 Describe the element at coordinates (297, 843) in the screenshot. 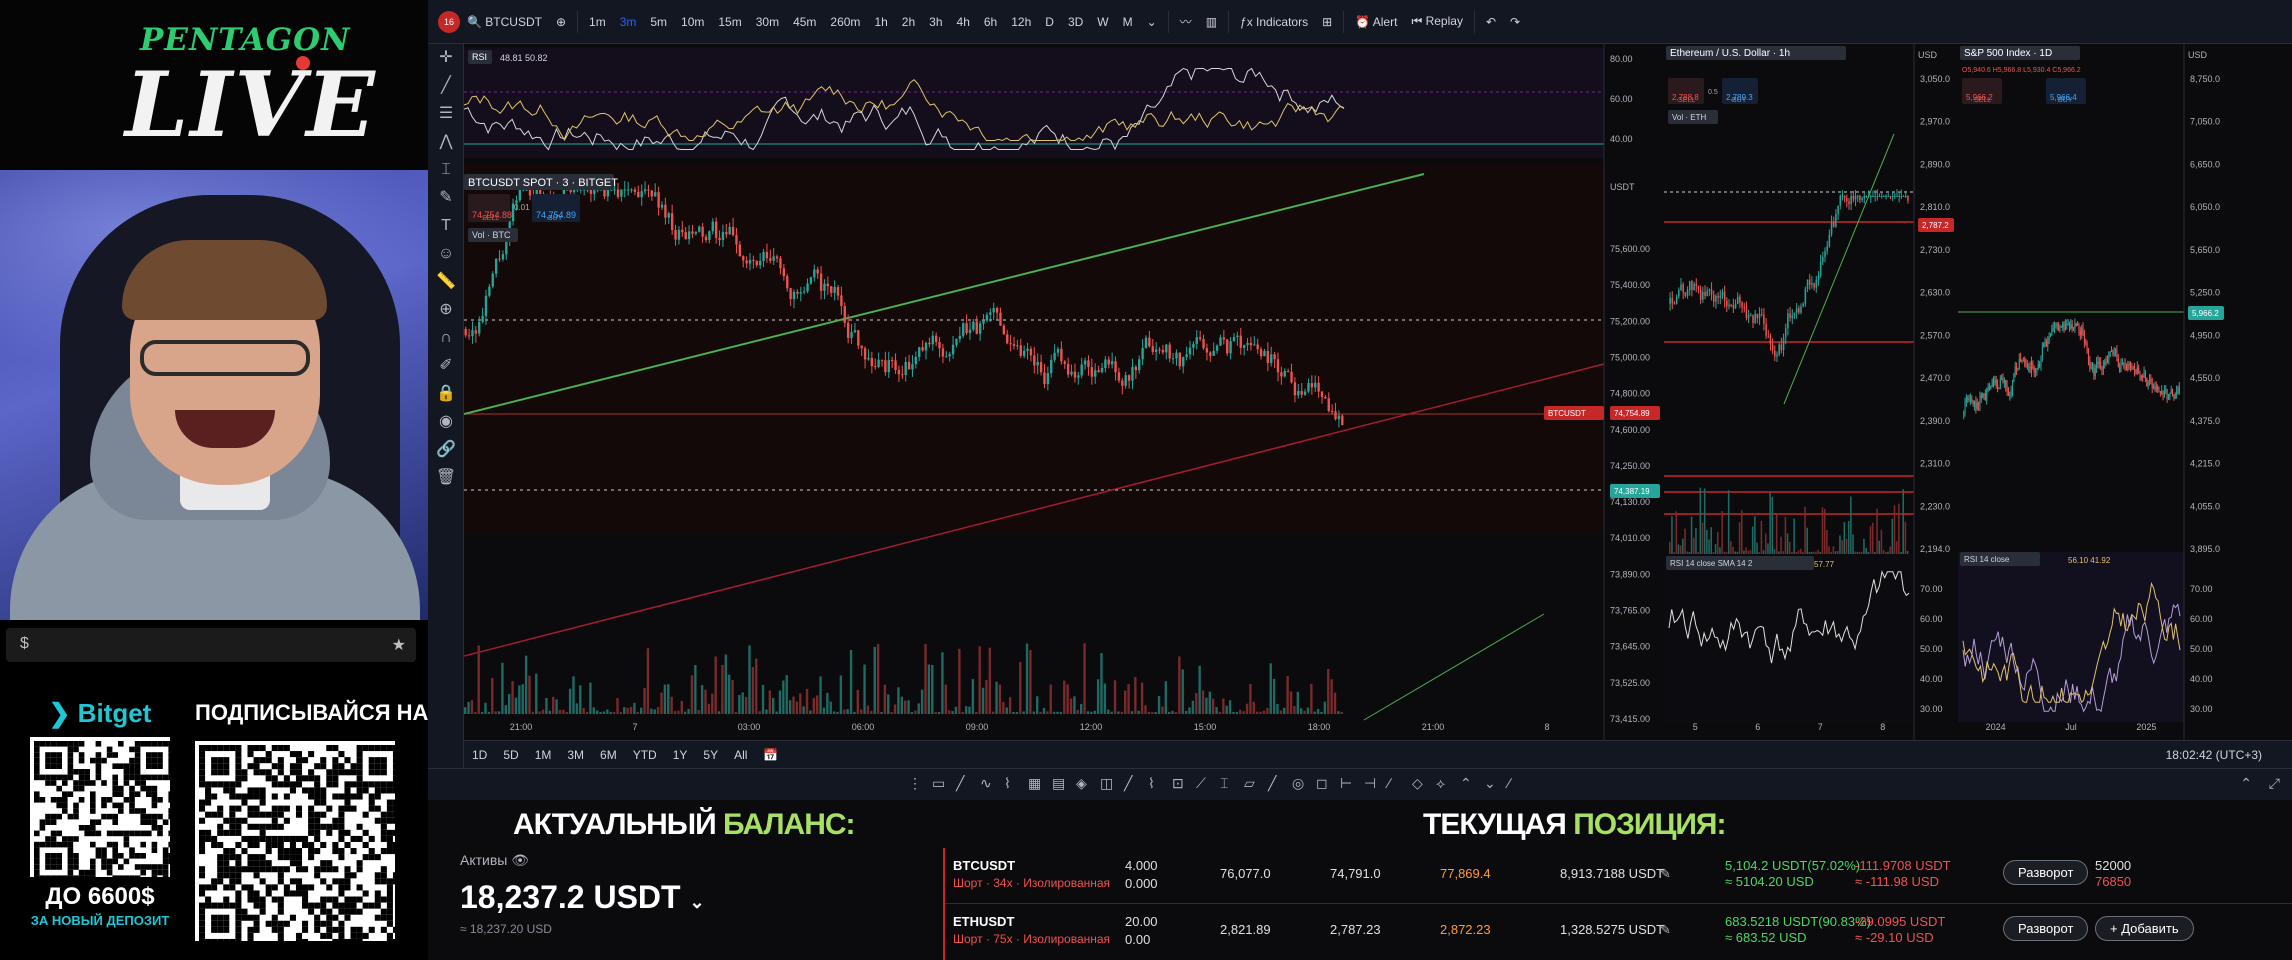

I see `telegram-qr-code` at that location.